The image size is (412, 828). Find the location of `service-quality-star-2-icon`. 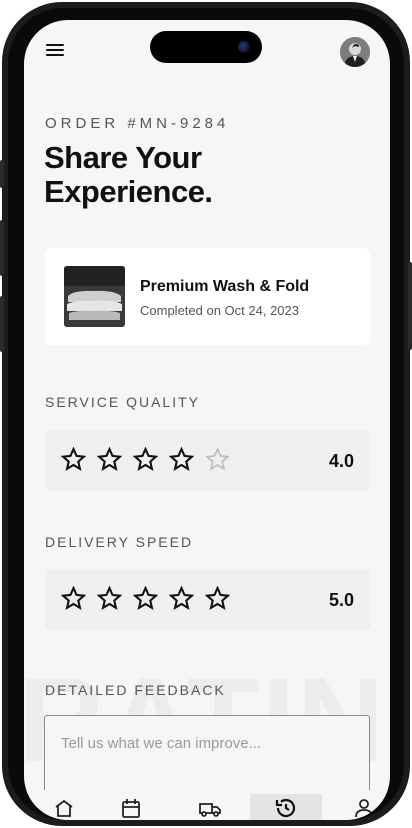

service-quality-star-2-icon is located at coordinates (109, 459).